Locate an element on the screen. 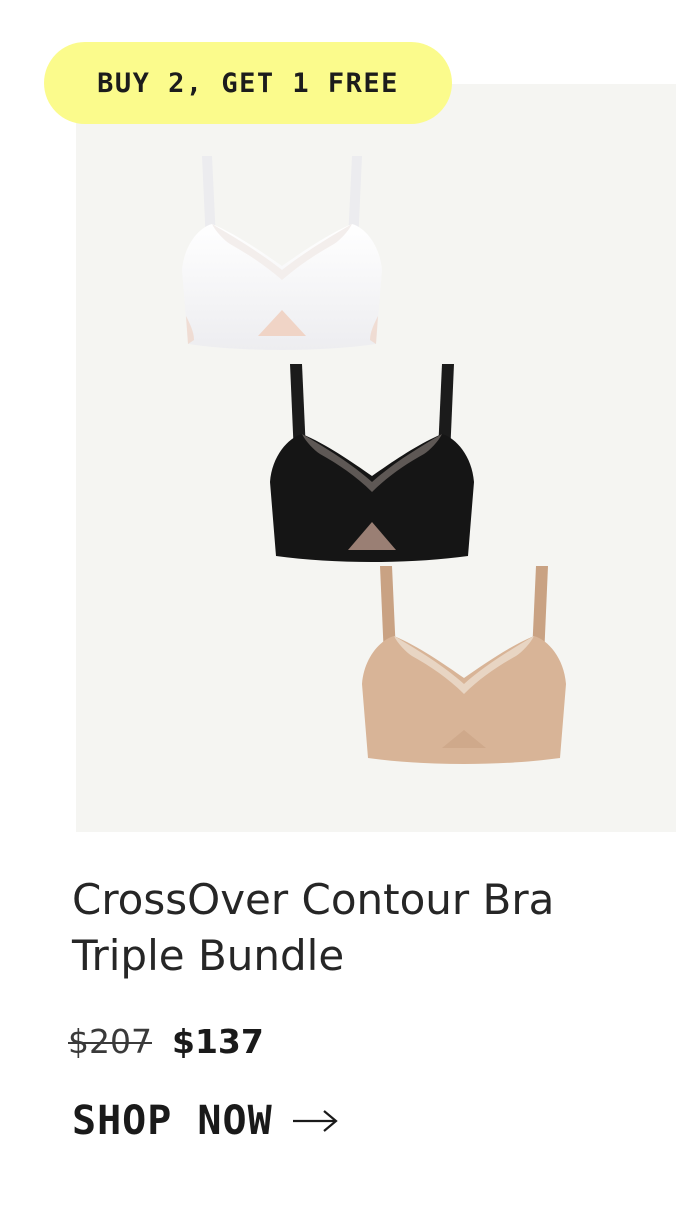 Image resolution: width=700 pixels, height=1212 pixels. bra-image-white is located at coordinates (282, 253).